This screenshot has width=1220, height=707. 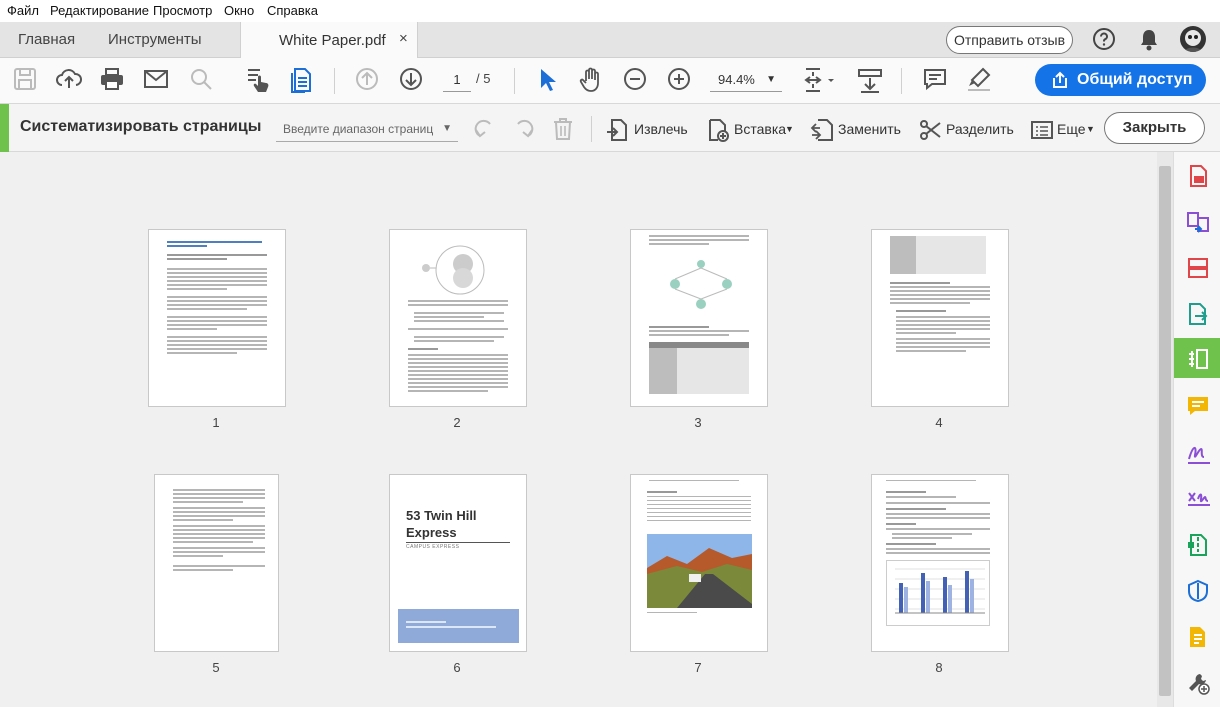 What do you see at coordinates (872, 81) in the screenshot?
I see `scroll-mode-icon` at bounding box center [872, 81].